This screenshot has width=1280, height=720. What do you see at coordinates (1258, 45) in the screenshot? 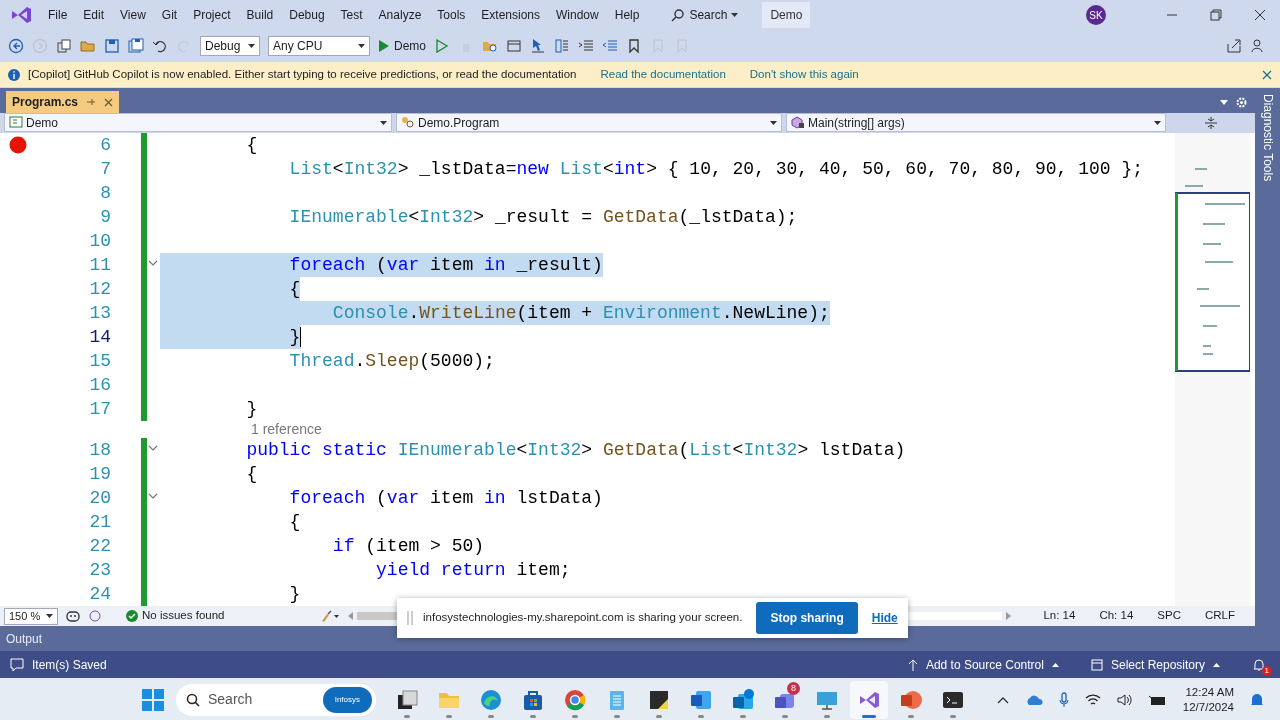
I see `feedback-icon` at bounding box center [1258, 45].